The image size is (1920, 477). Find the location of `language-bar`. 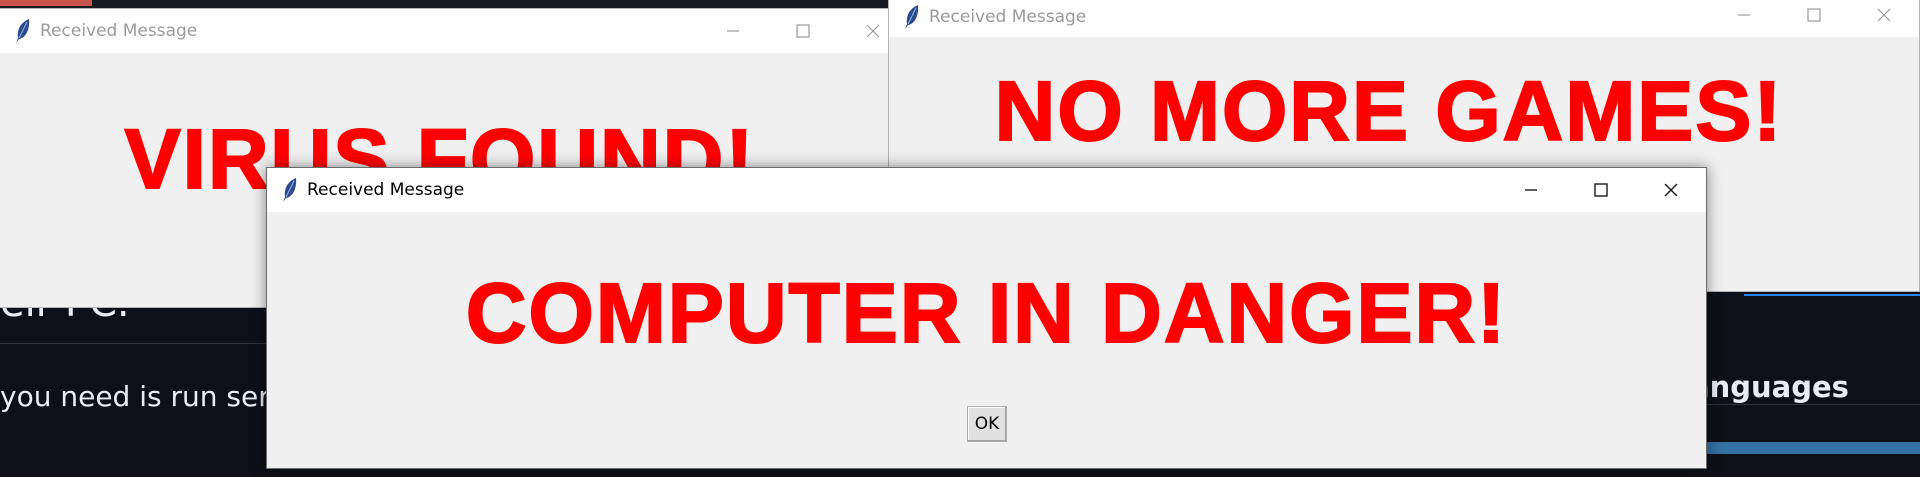

language-bar is located at coordinates (1805, 448).